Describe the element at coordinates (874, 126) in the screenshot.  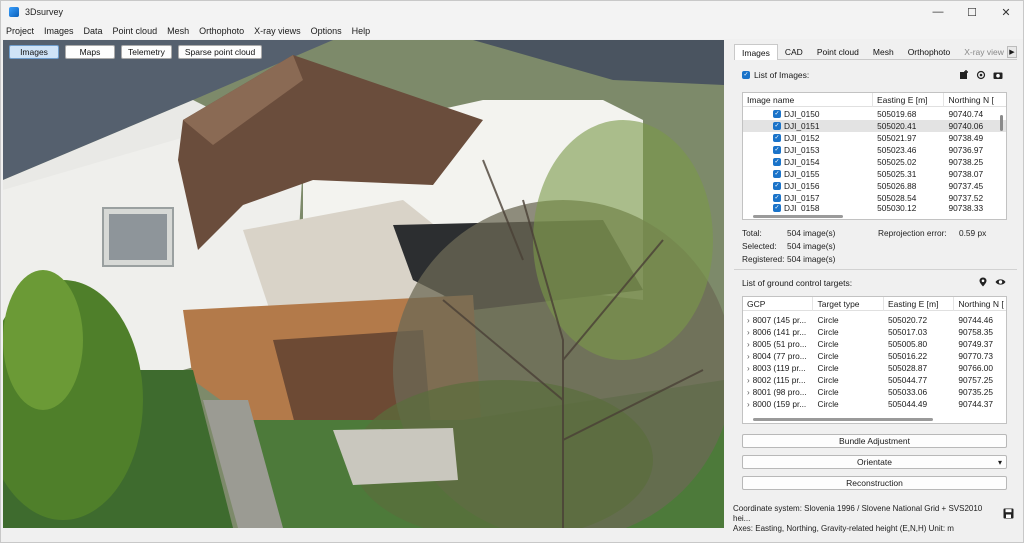
I see `table-row-selected: ✓ DJI_0151 505020.41 90740.06` at that location.